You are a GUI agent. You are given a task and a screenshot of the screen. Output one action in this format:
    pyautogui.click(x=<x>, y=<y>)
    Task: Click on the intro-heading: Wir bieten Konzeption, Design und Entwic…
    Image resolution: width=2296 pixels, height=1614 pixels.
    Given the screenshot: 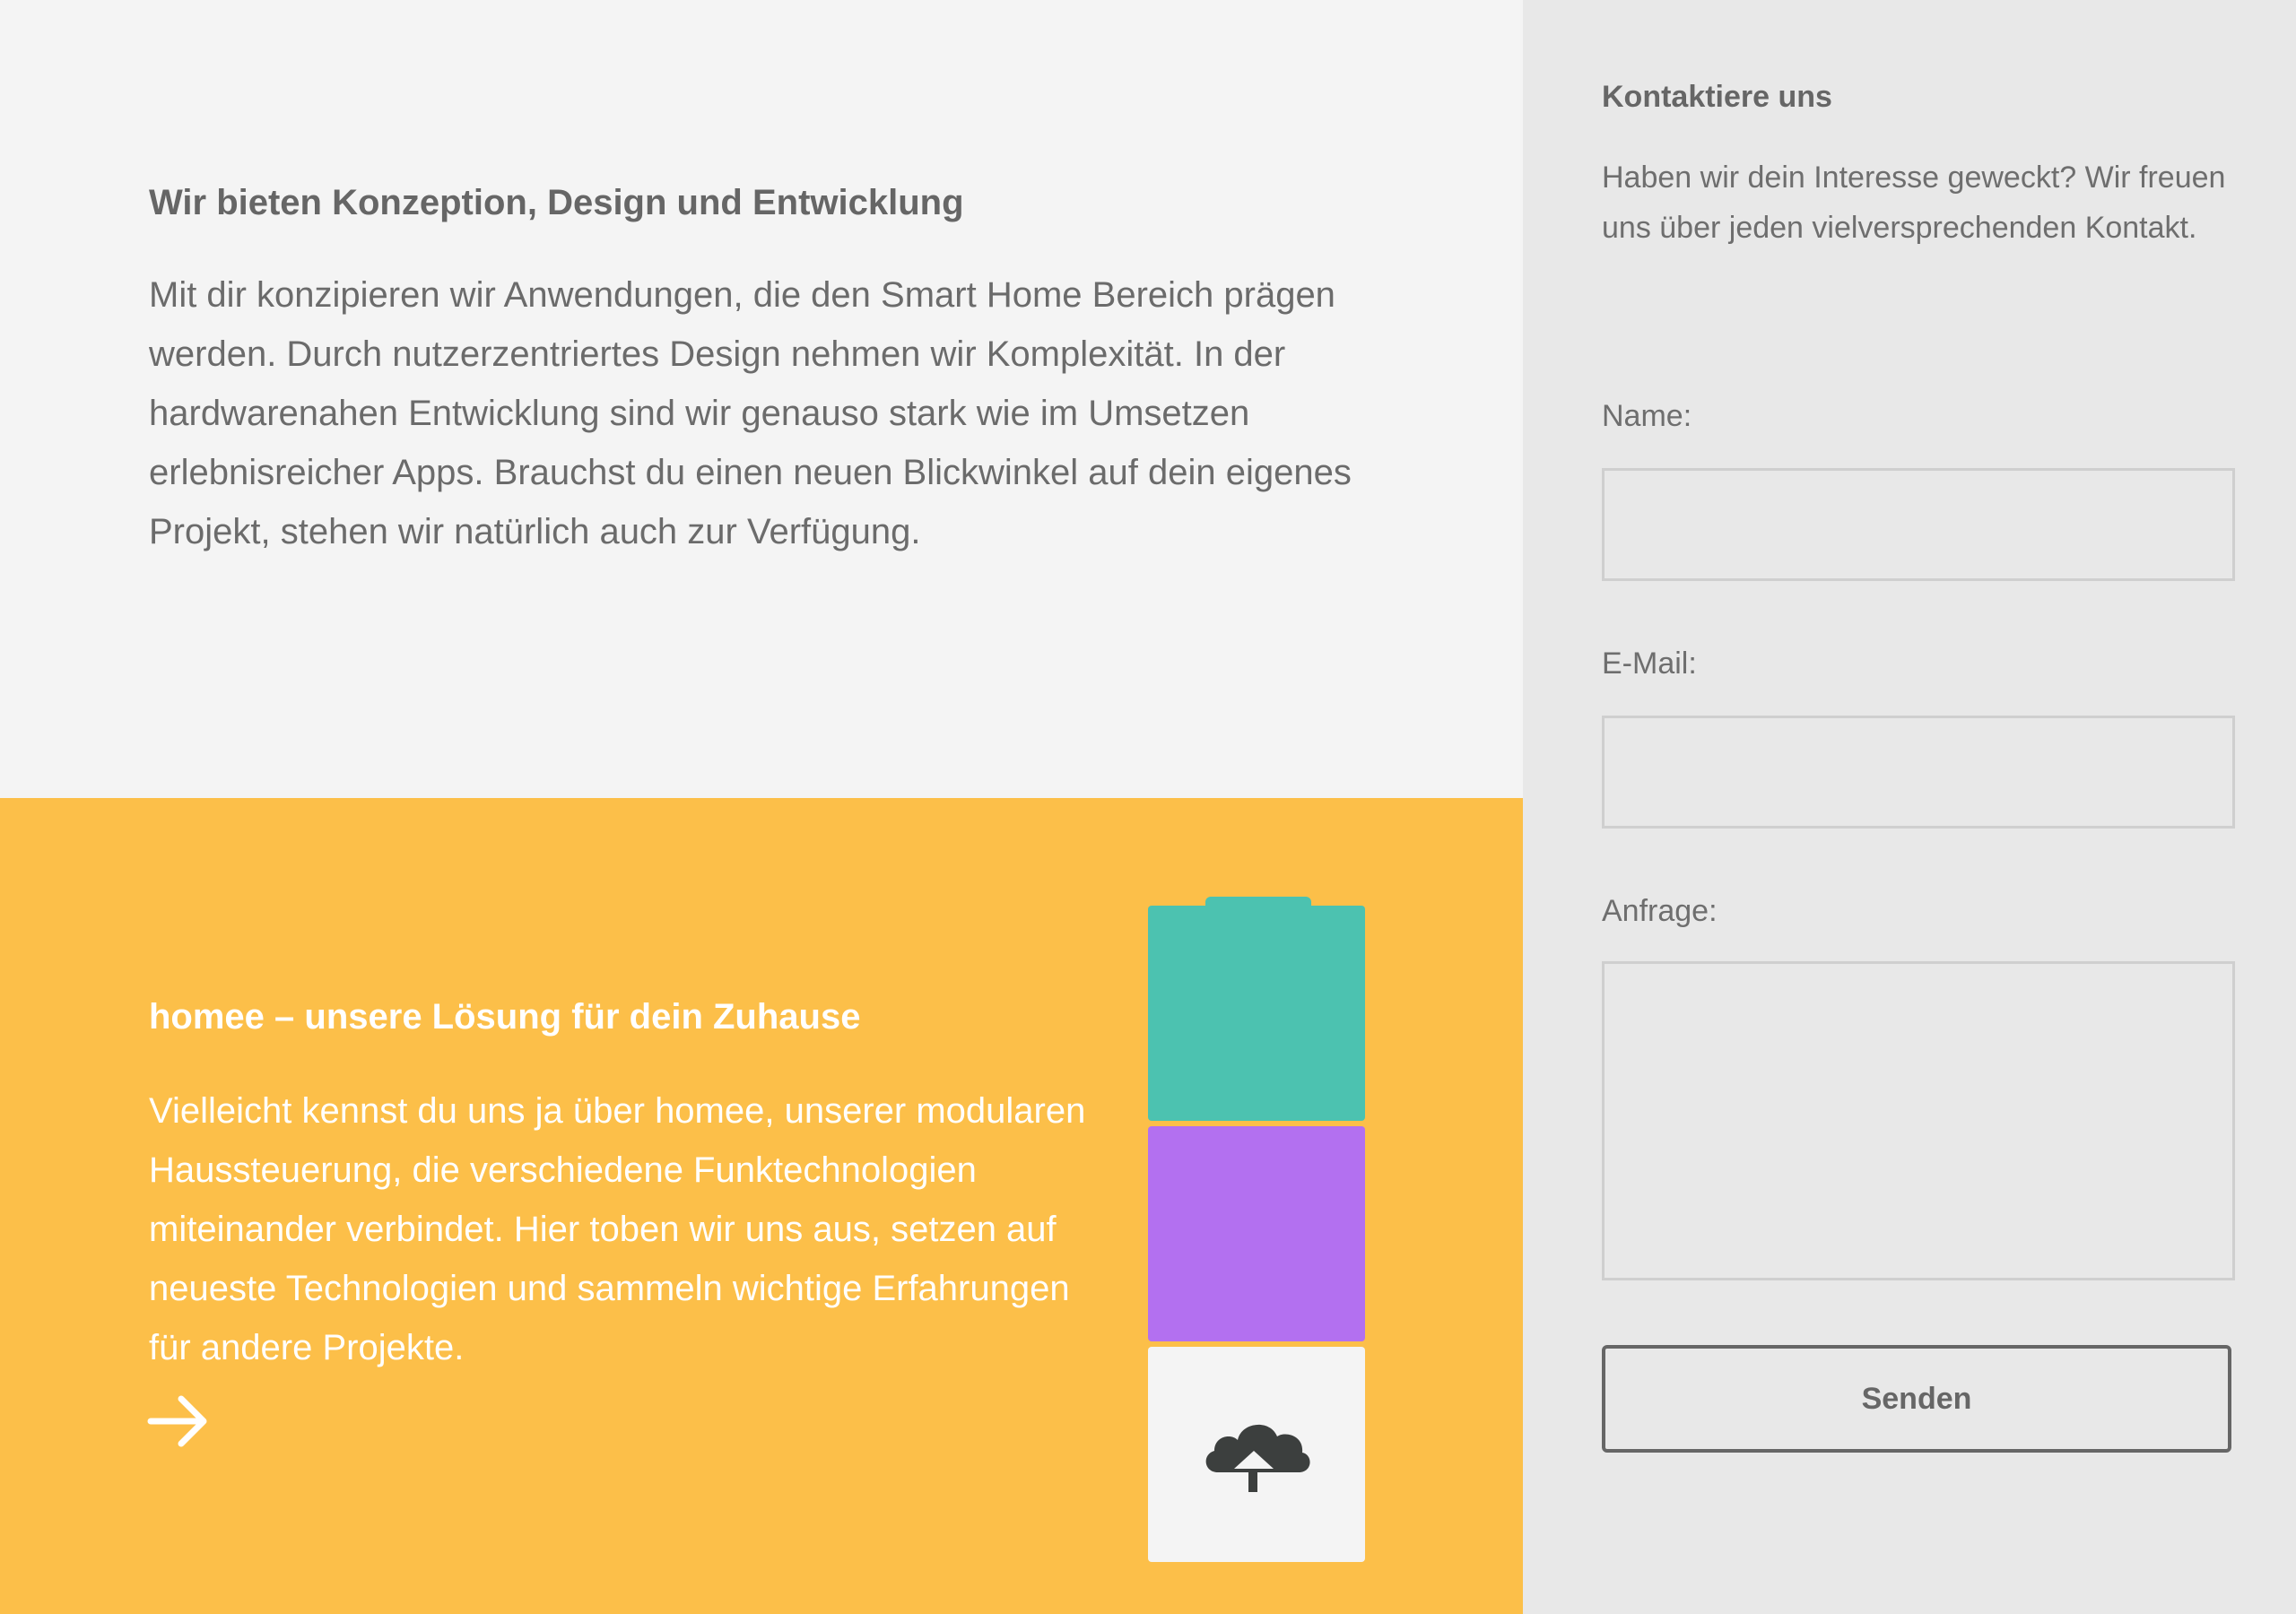 What is the action you would take?
    pyautogui.click(x=556, y=202)
    